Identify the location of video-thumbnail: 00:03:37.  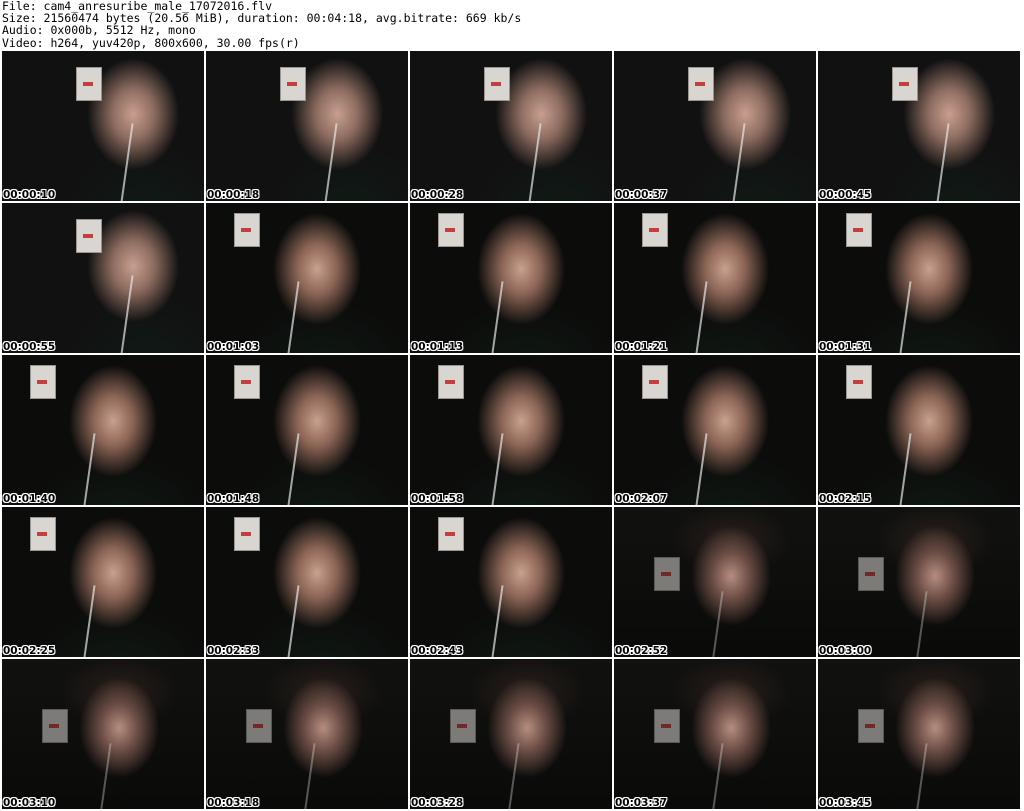
(715, 734).